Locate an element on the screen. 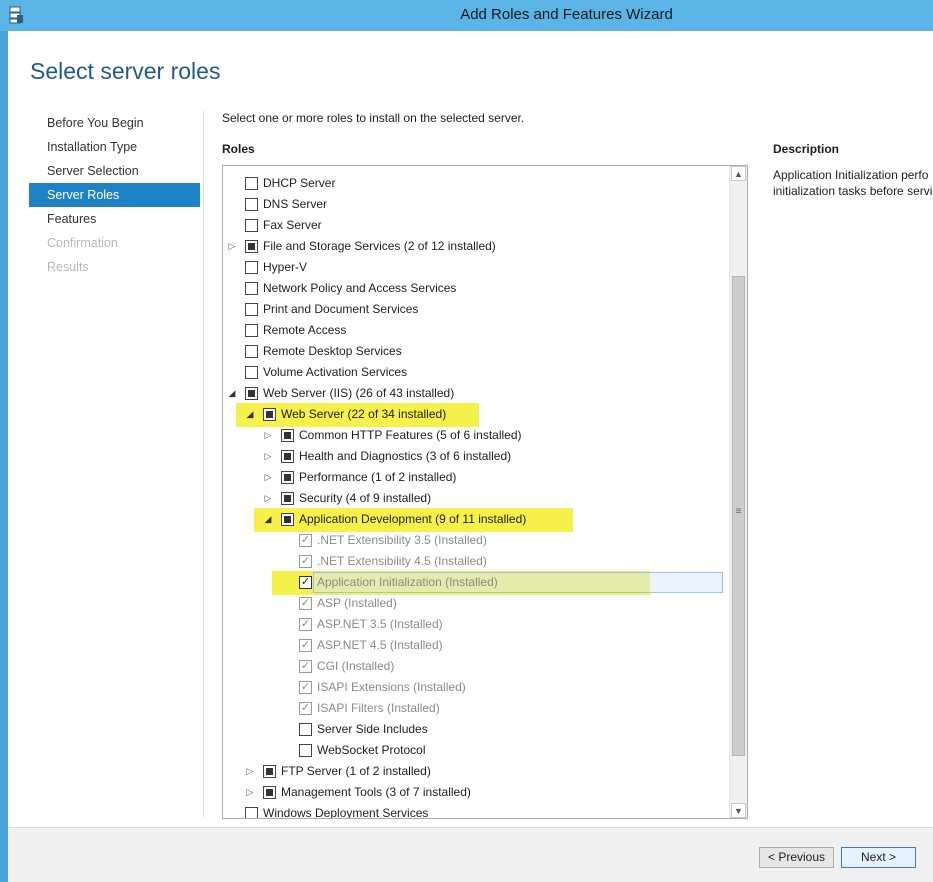  role-label: Web Server (IIS) (26 of 43 installed) is located at coordinates (359, 393).